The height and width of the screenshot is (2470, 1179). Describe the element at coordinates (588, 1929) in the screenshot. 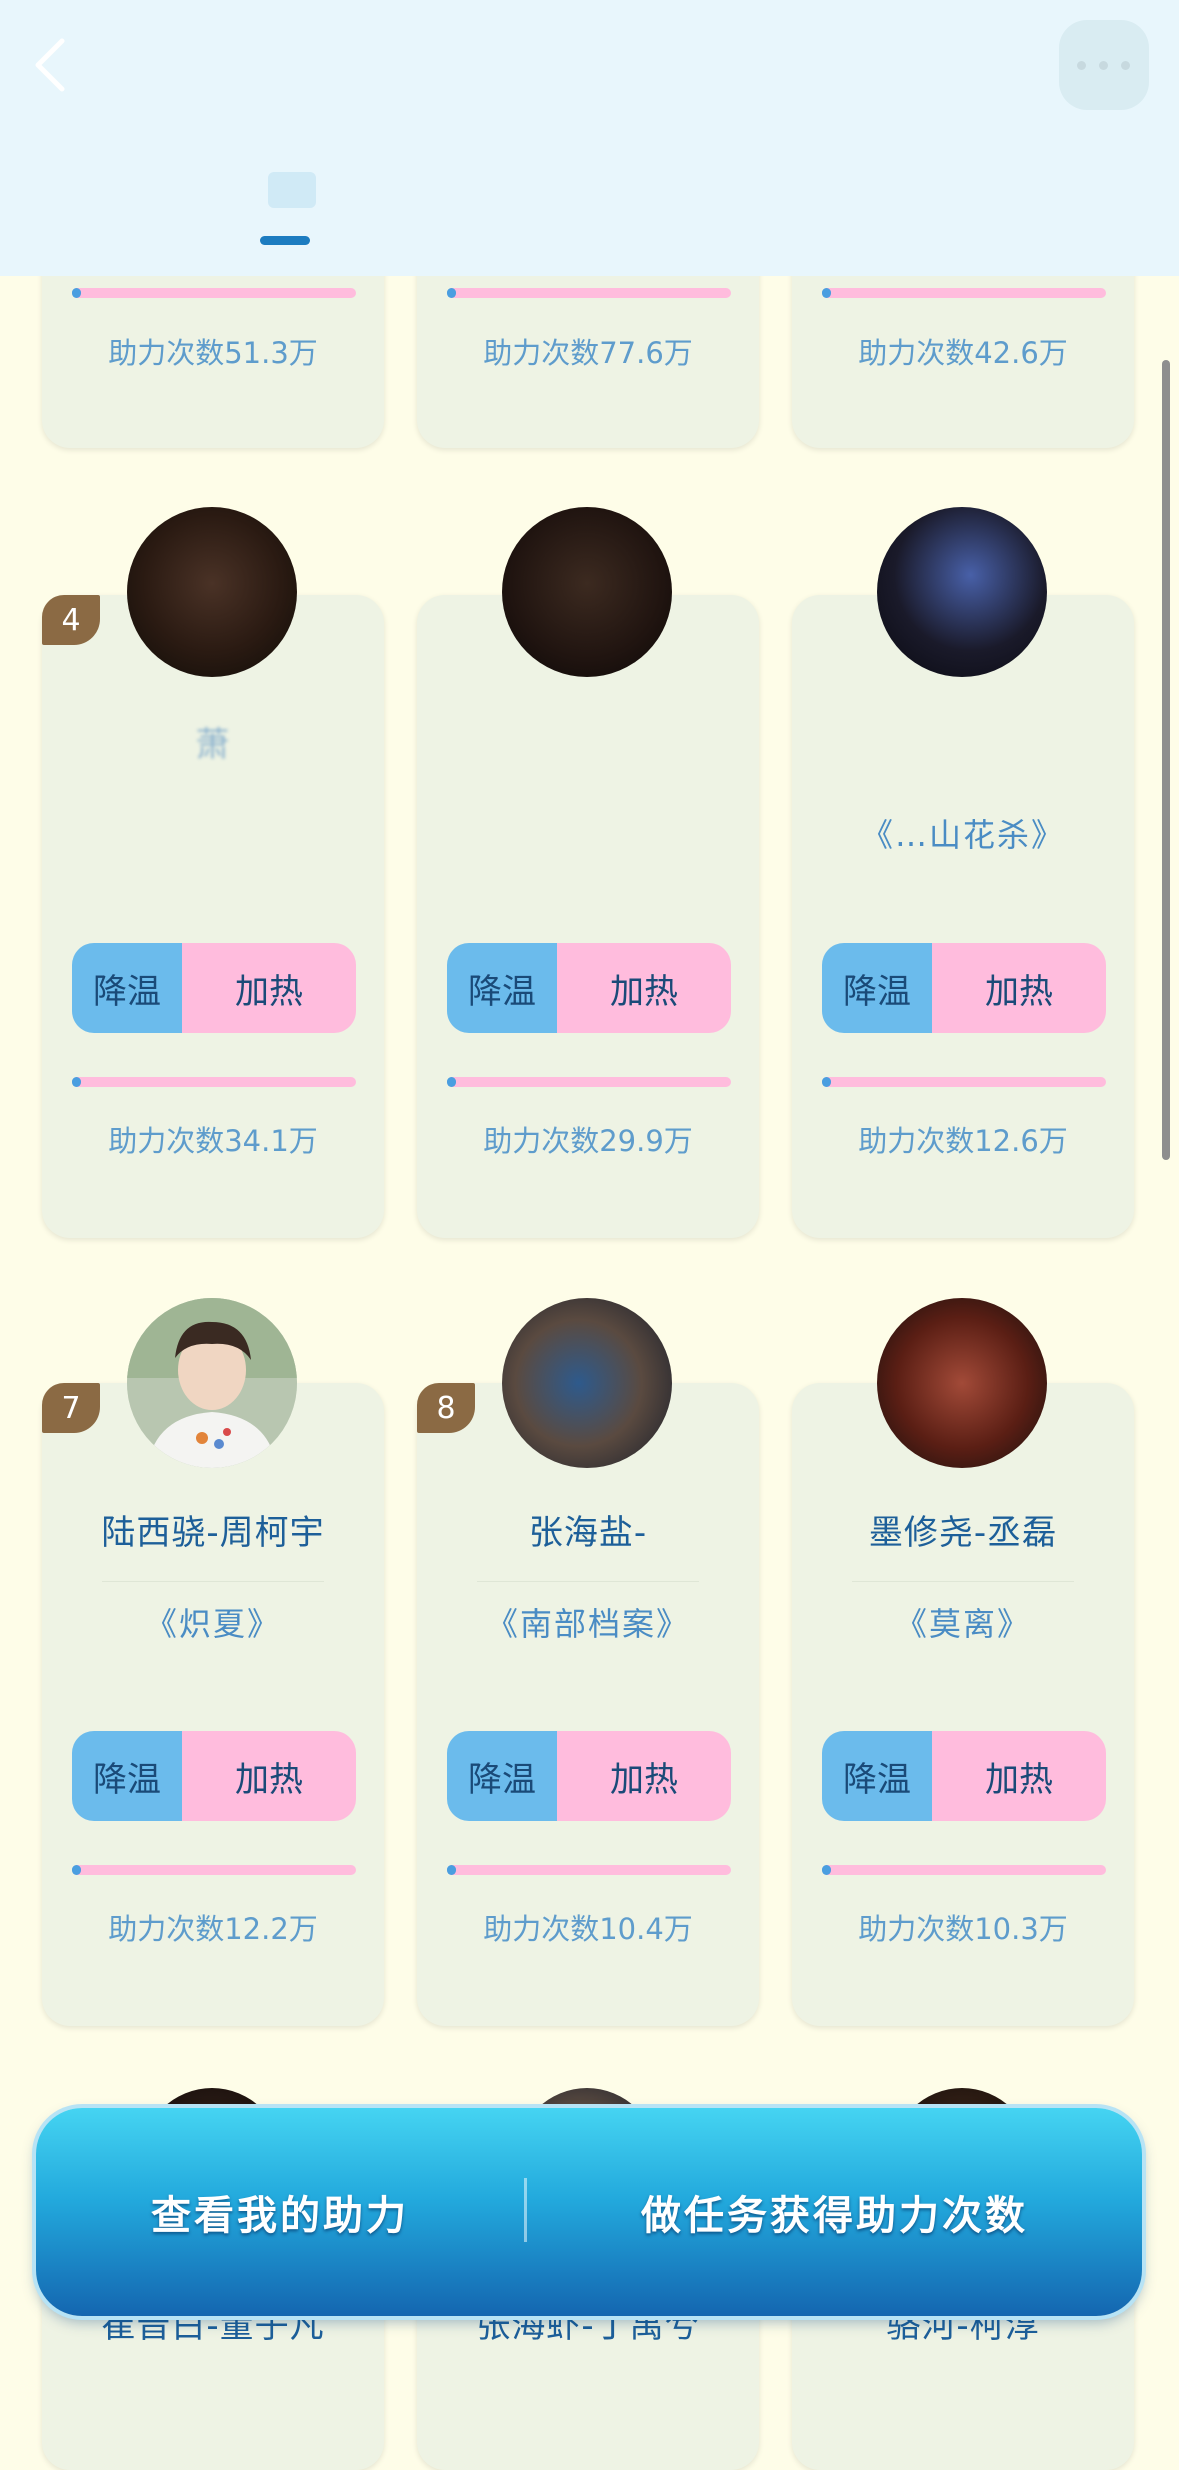

I see `support-count: 助力次数10.4万` at that location.